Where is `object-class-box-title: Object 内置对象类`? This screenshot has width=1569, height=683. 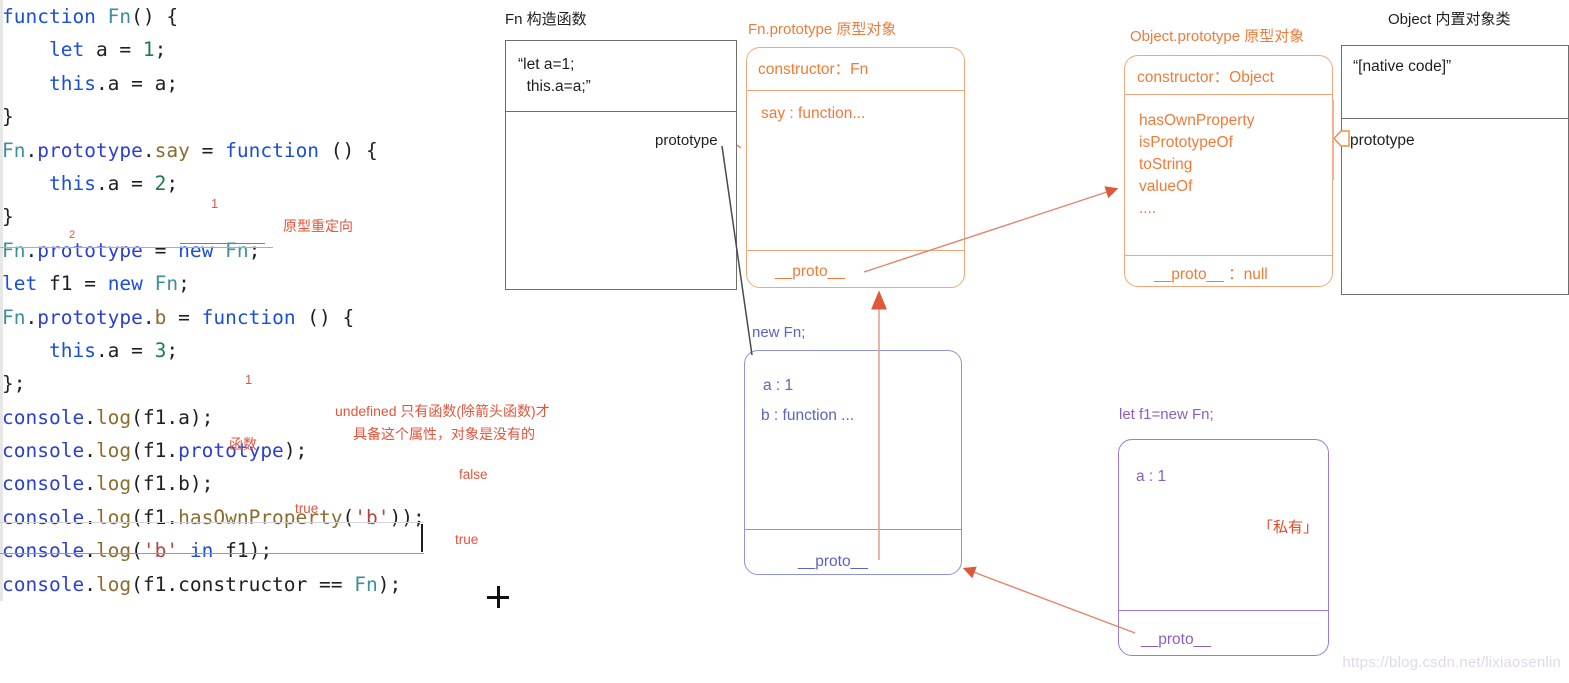 object-class-box-title: Object 内置对象类 is located at coordinates (1449, 19).